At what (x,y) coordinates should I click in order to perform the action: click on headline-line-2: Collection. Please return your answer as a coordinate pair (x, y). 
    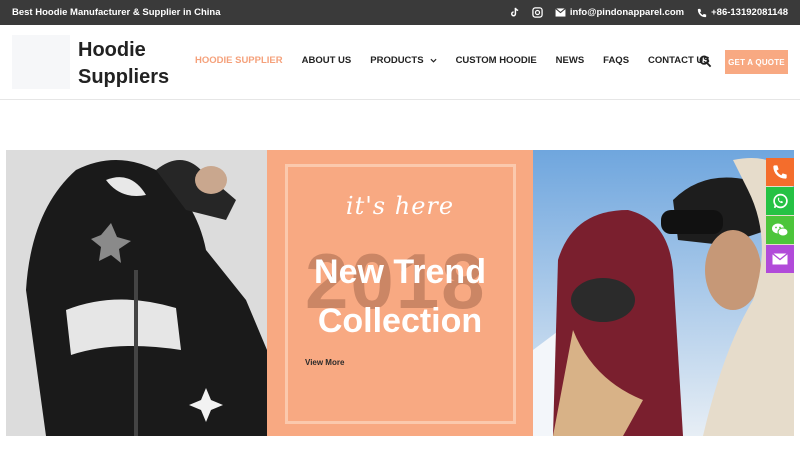
    Looking at the image, I should click on (400, 321).